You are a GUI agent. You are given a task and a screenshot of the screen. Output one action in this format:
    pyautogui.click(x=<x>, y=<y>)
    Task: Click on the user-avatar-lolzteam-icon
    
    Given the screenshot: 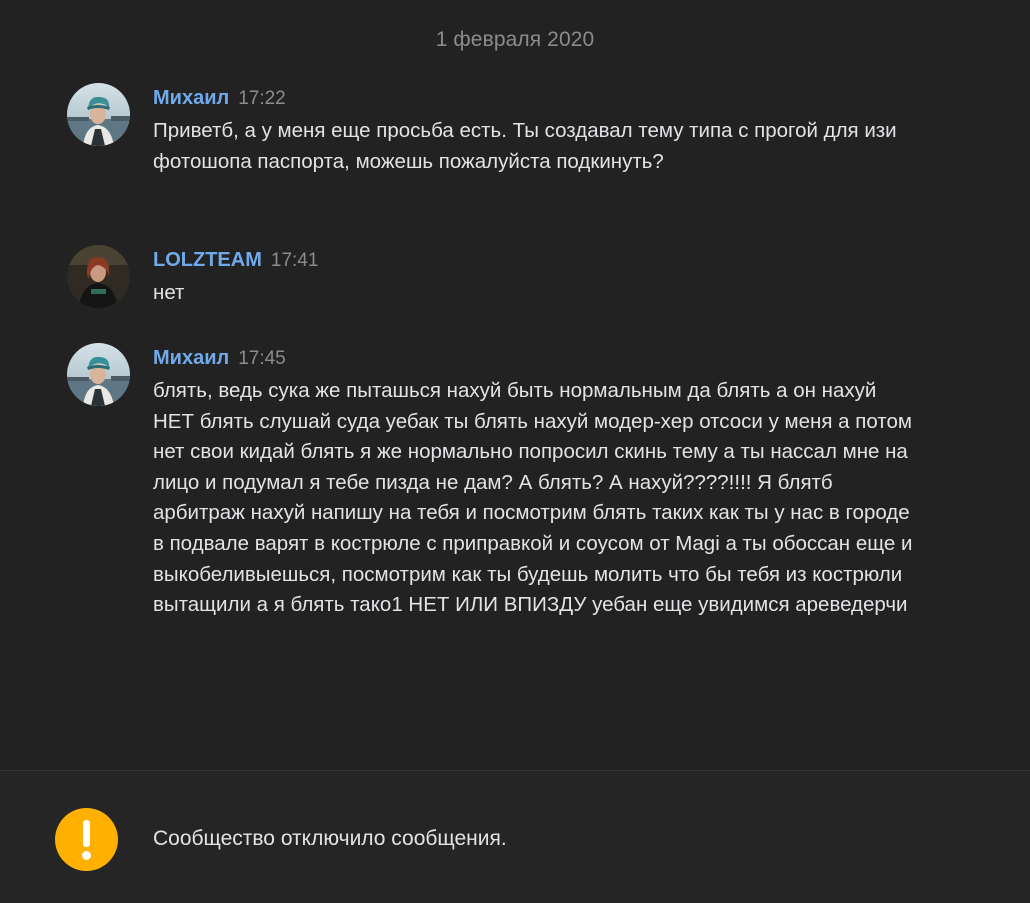 What is the action you would take?
    pyautogui.click(x=98, y=276)
    